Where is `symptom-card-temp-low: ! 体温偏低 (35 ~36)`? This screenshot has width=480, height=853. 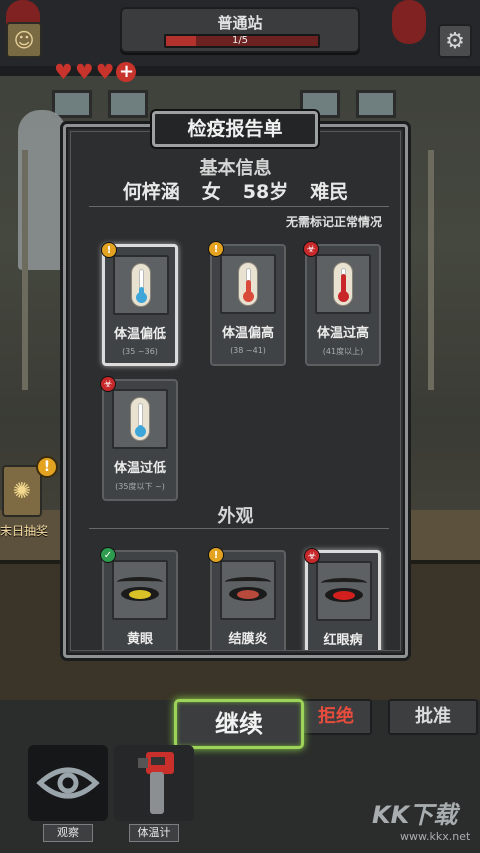
symptom-card-temp-low: ! 体温偏低 (35 ~36) is located at coordinates (139, 304).